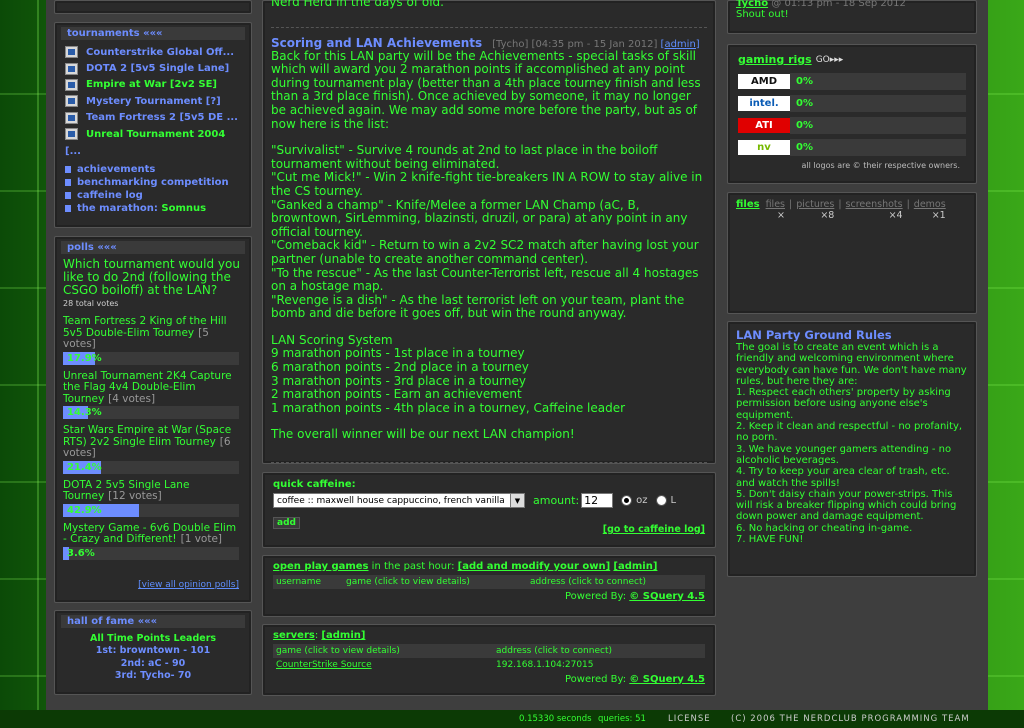 This screenshot has height=728, width=1024. Describe the element at coordinates (489, 27) in the screenshot. I see `article-top-divider` at that location.